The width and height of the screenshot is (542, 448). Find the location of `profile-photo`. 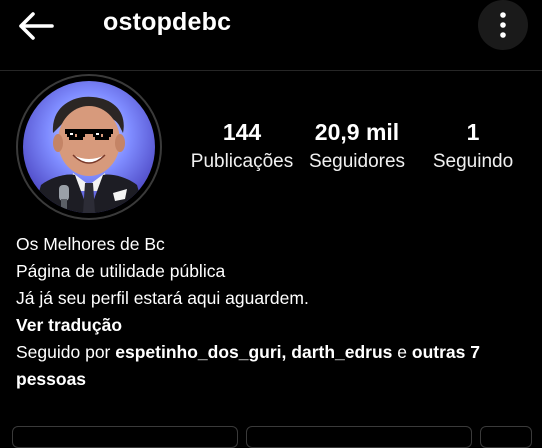

profile-photo is located at coordinates (89, 147).